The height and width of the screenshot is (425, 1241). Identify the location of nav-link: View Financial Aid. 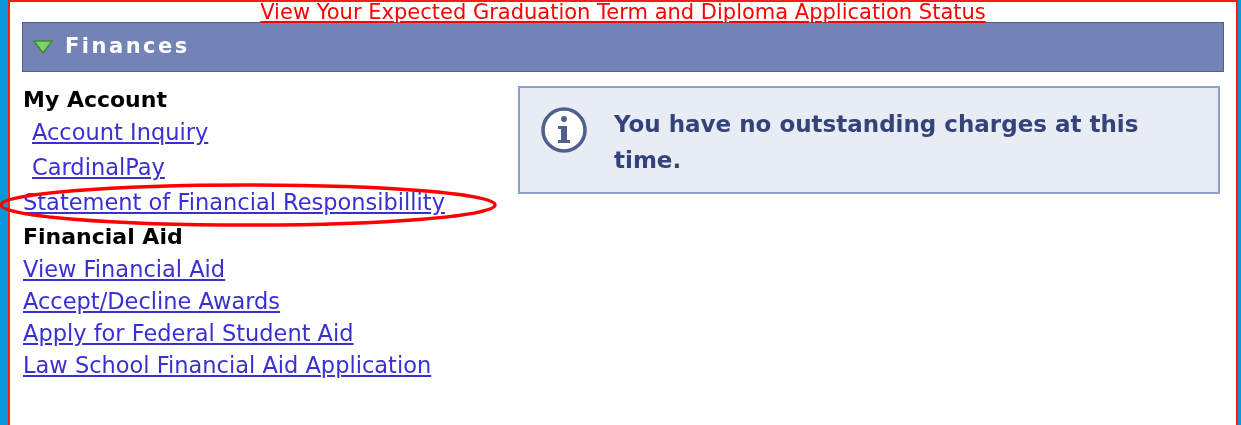
(124, 269).